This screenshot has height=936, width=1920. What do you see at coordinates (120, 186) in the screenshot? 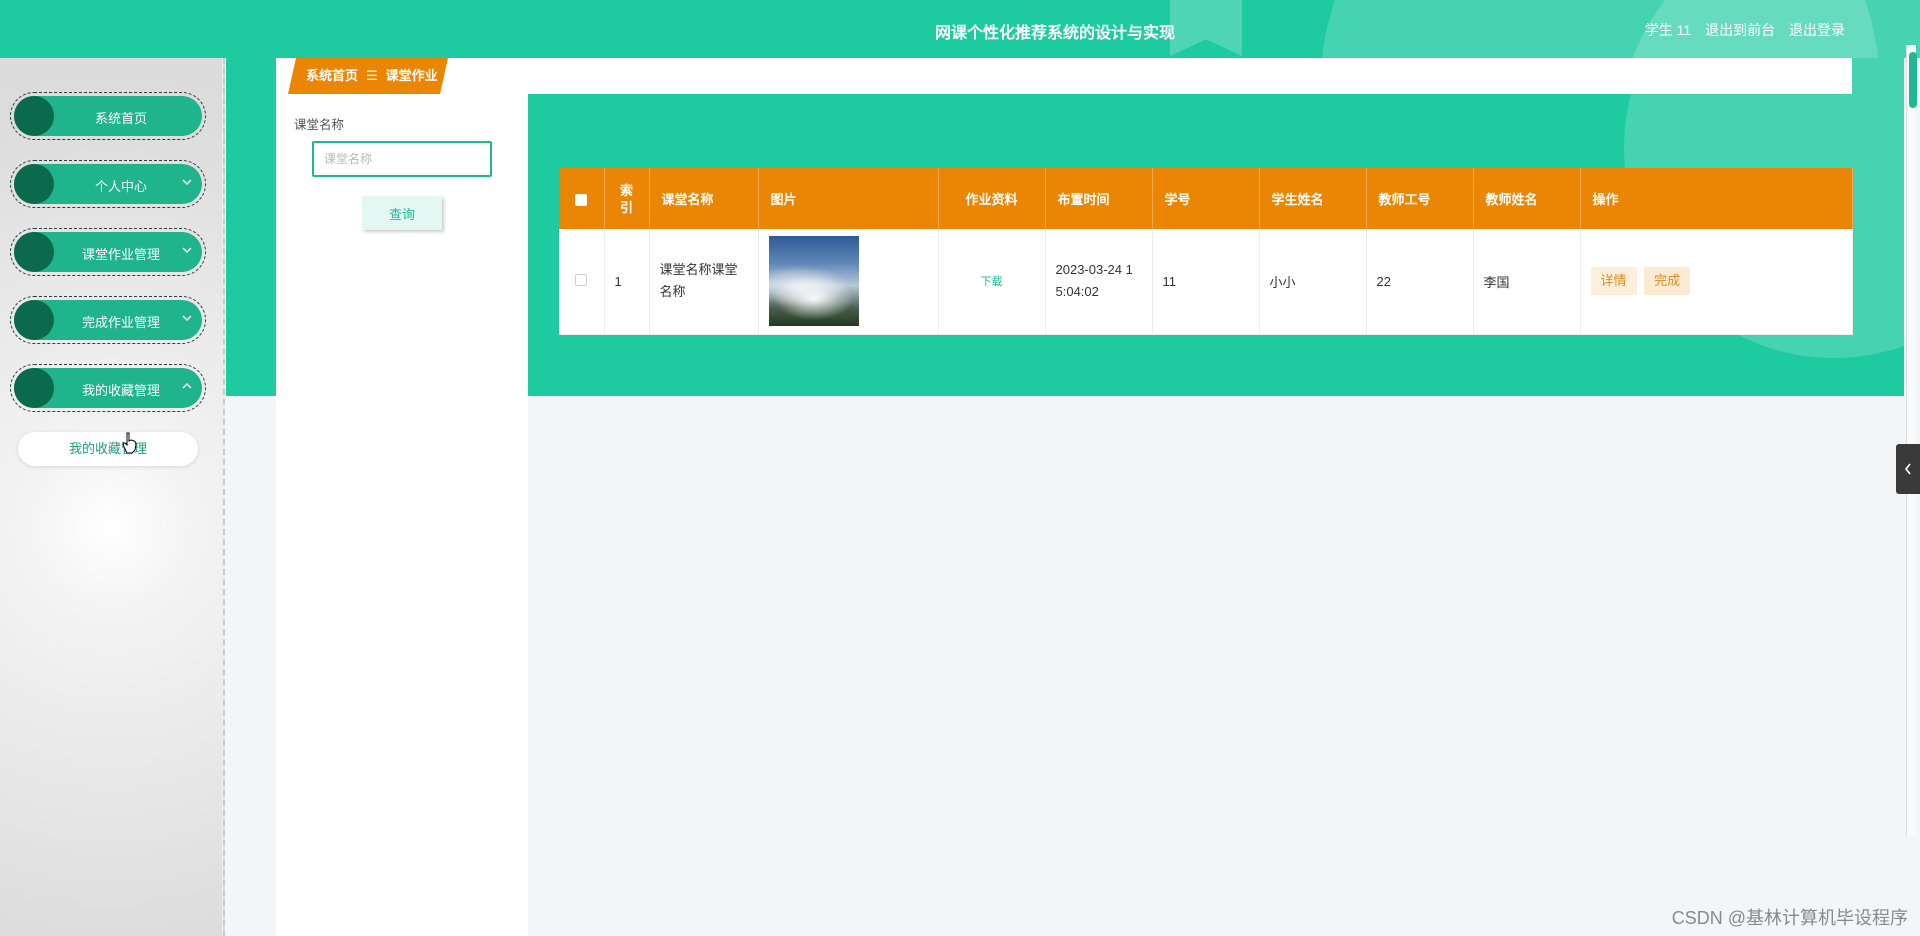
I see `sidebar-item-label: 个人中心` at bounding box center [120, 186].